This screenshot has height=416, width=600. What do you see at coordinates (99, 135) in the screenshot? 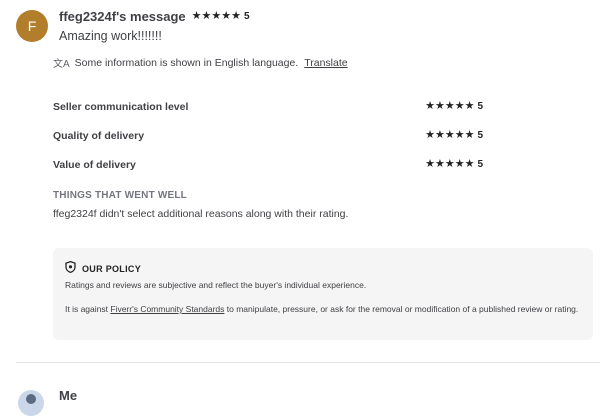
I see `breakdown-label: Quality of delivery` at bounding box center [99, 135].